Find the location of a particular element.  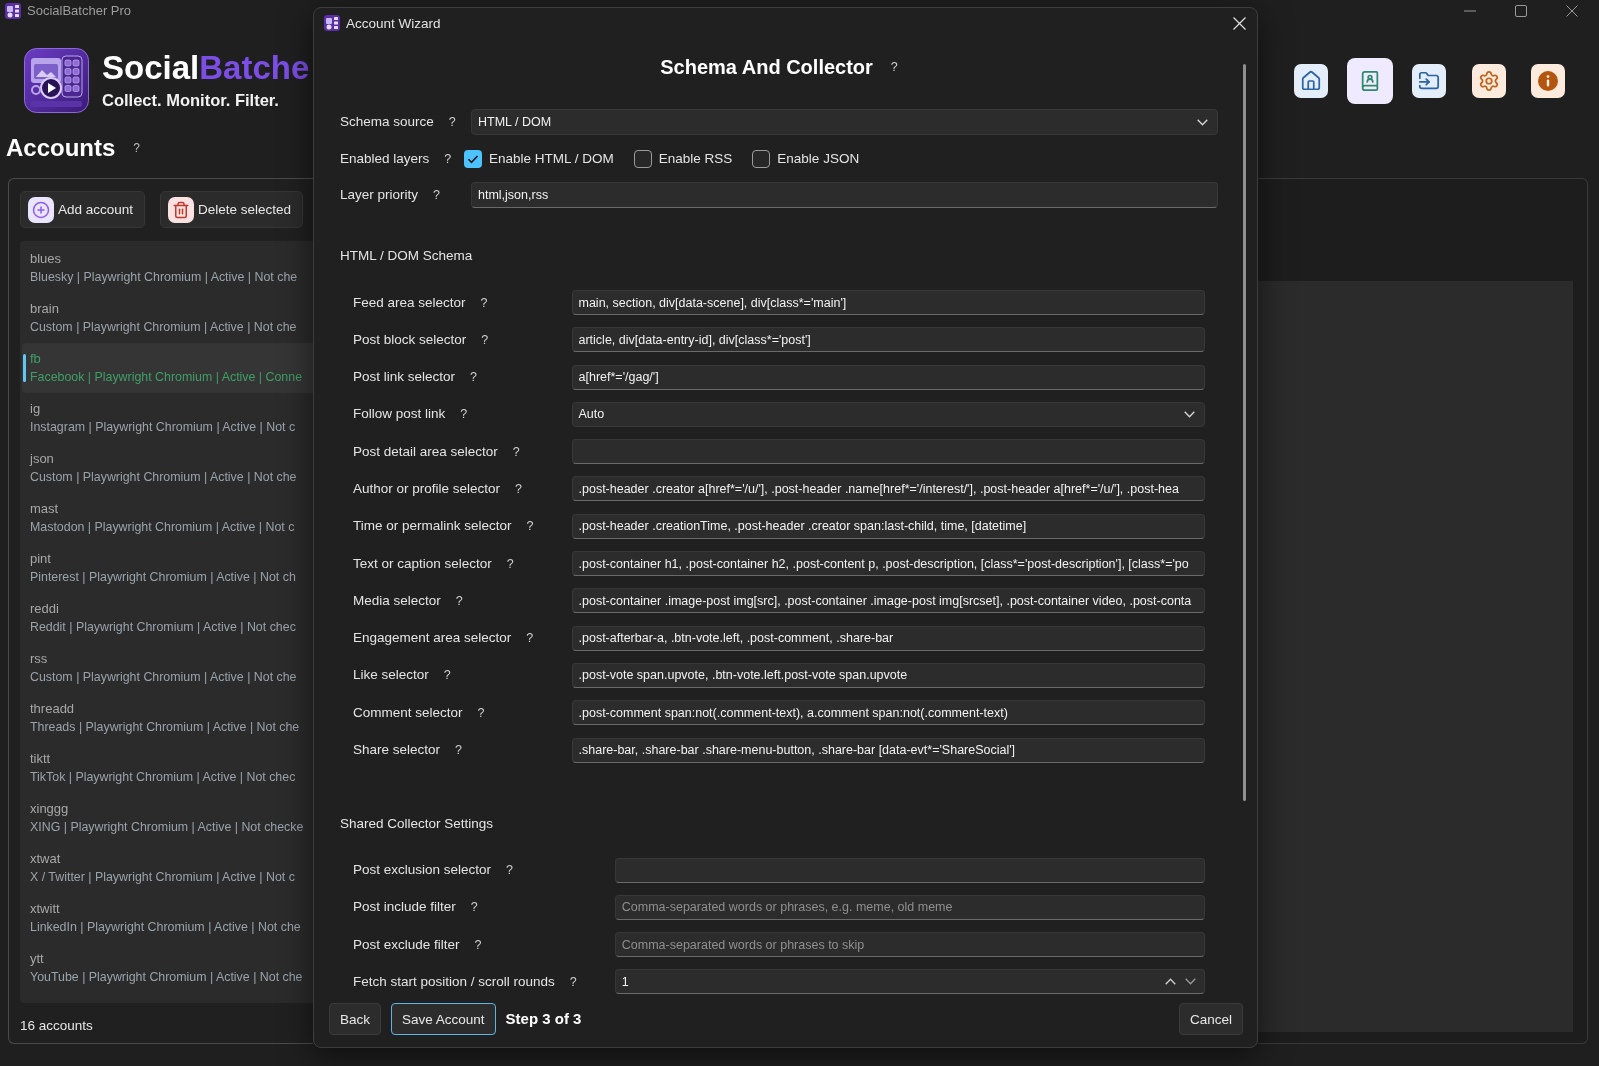

account-item: rss Custom | Playwright Chromium | Active | Not che is located at coordinates (167, 668).